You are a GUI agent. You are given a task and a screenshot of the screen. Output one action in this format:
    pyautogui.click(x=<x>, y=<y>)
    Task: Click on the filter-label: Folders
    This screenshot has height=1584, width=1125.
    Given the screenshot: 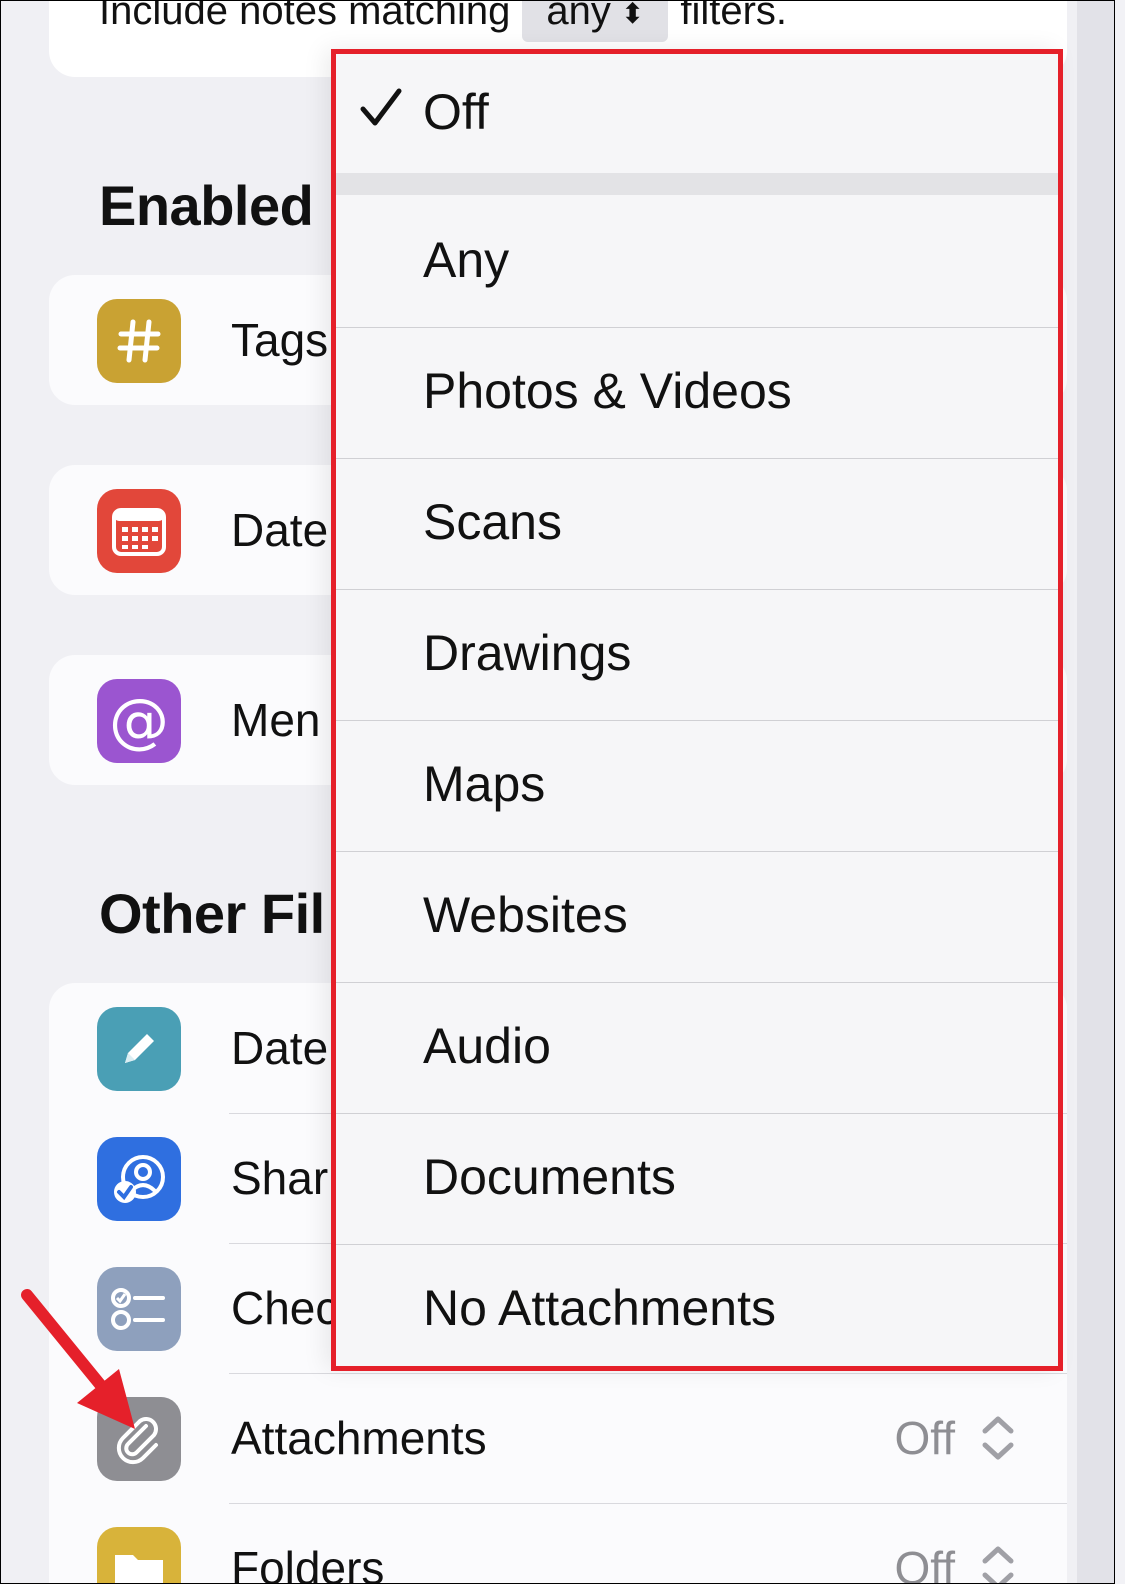 What is the action you would take?
    pyautogui.click(x=308, y=1563)
    